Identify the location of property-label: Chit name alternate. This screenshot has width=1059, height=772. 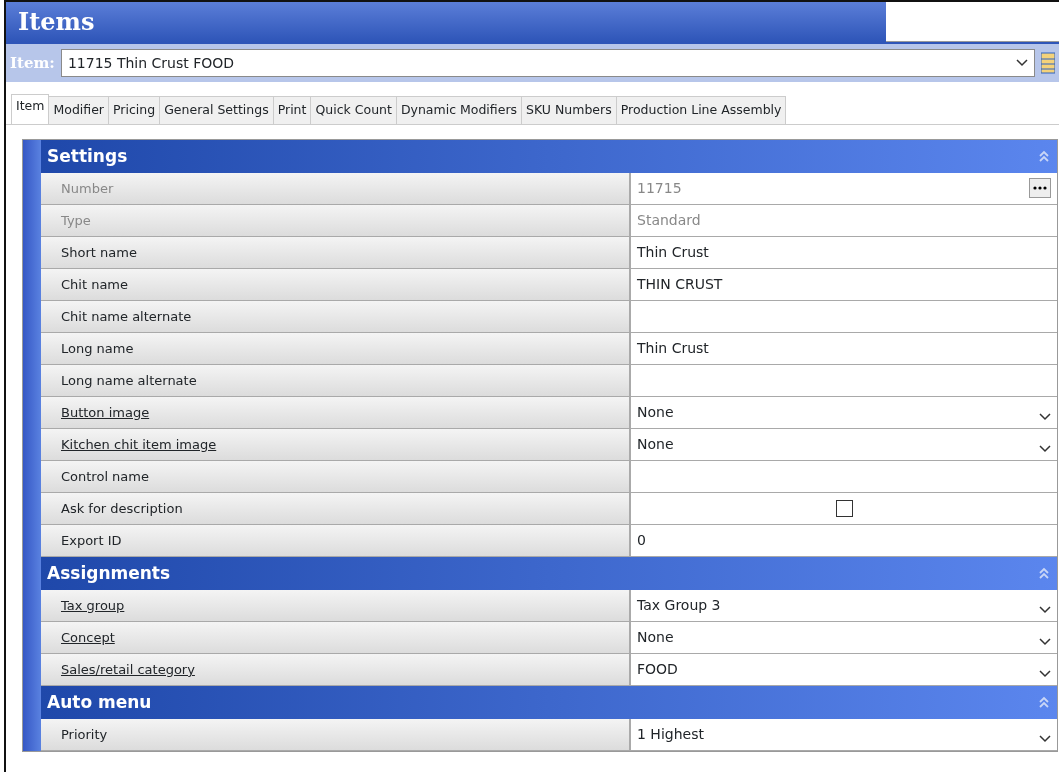
(336, 316).